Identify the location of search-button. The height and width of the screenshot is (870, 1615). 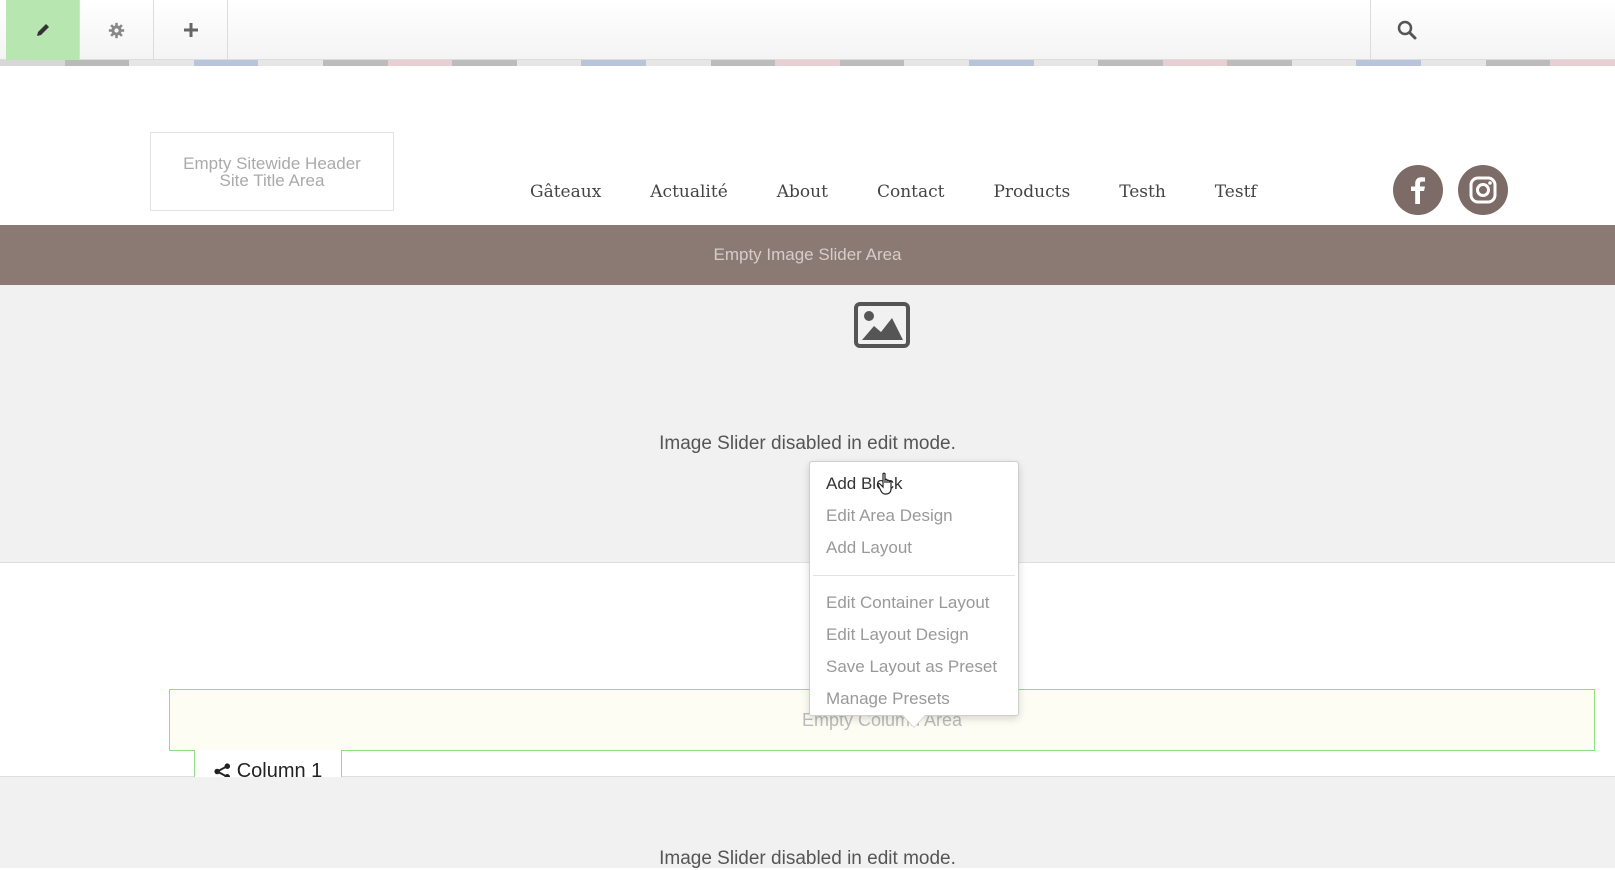
(1492, 30).